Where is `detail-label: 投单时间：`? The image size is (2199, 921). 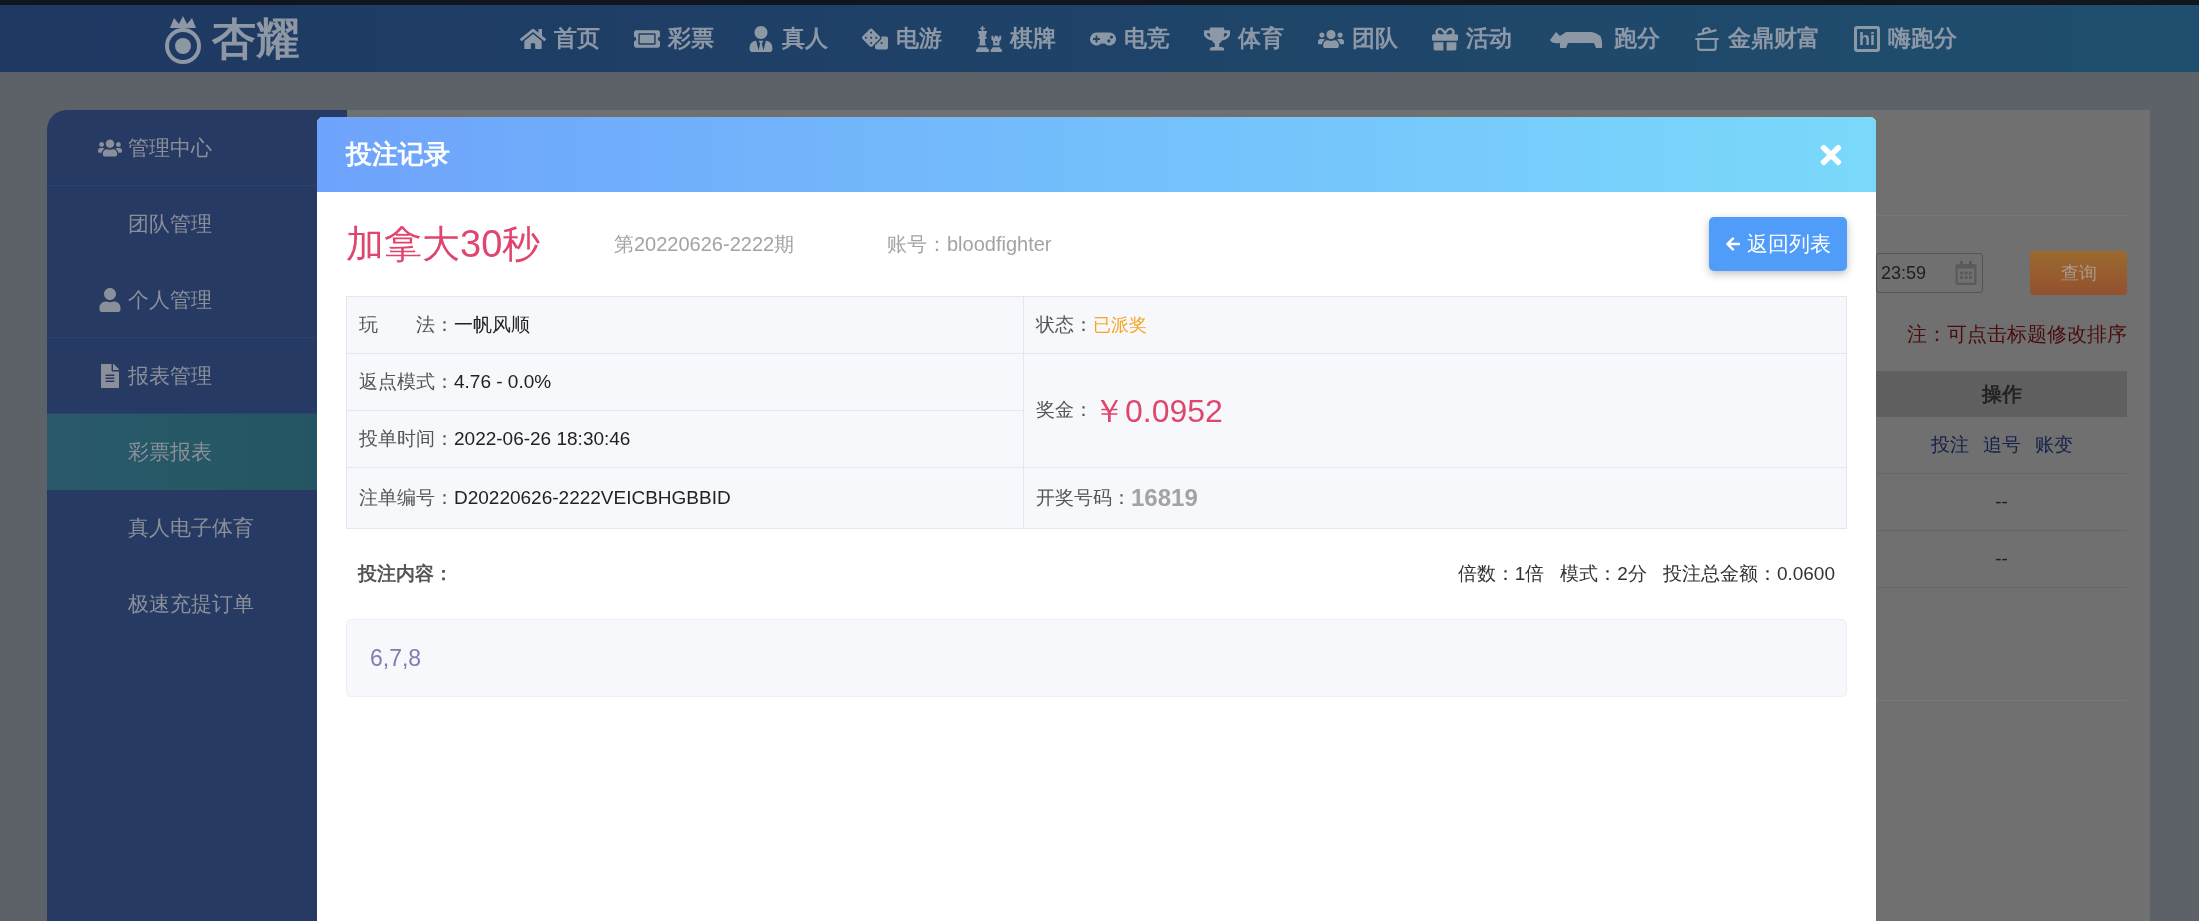 detail-label: 投单时间： is located at coordinates (406, 438).